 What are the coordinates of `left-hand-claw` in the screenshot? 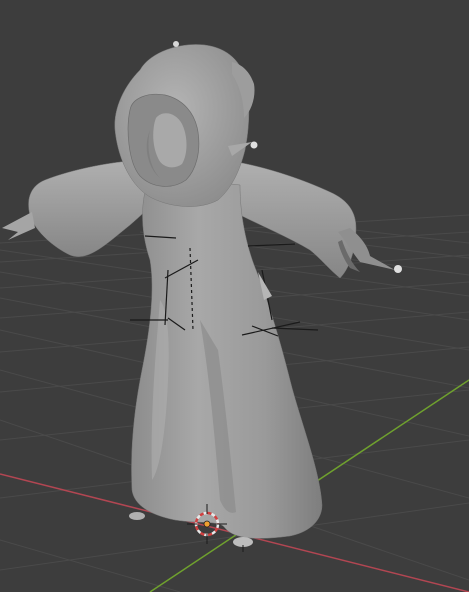 It's located at (18, 226).